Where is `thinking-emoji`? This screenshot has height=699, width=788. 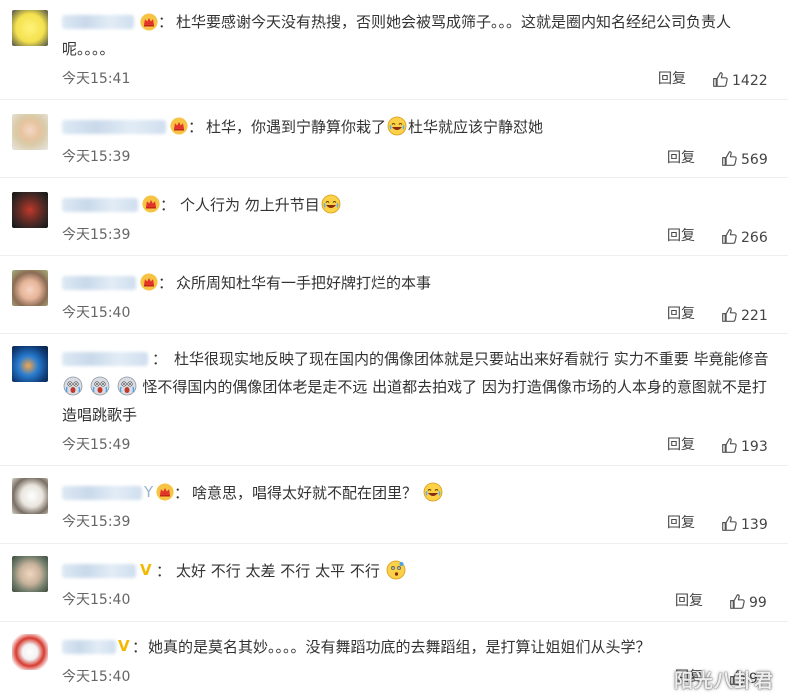
thinking-emoji is located at coordinates (396, 570).